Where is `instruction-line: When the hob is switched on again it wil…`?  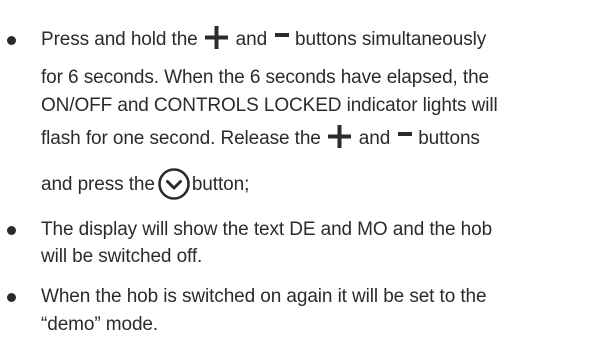 instruction-line: When the hob is switched on again it wil… is located at coordinates (264, 296).